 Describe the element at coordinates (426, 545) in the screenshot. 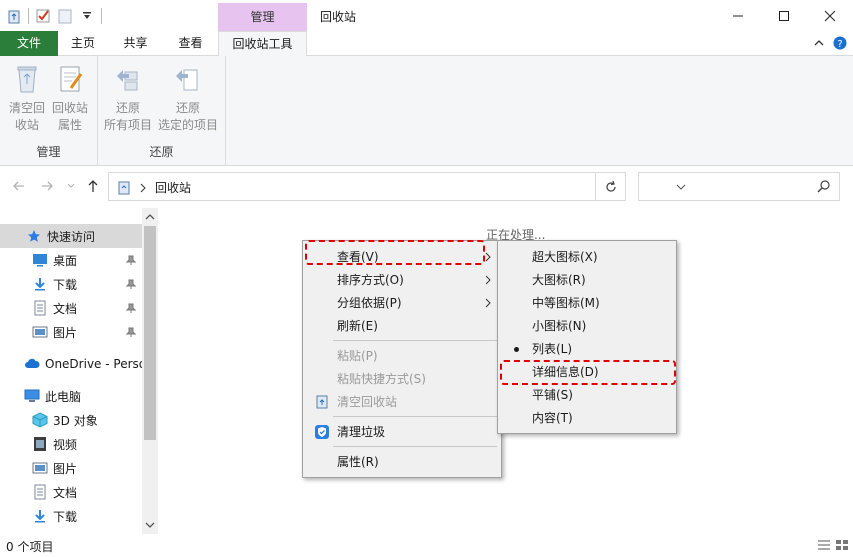

I see `status-bar: 0 个项目` at that location.